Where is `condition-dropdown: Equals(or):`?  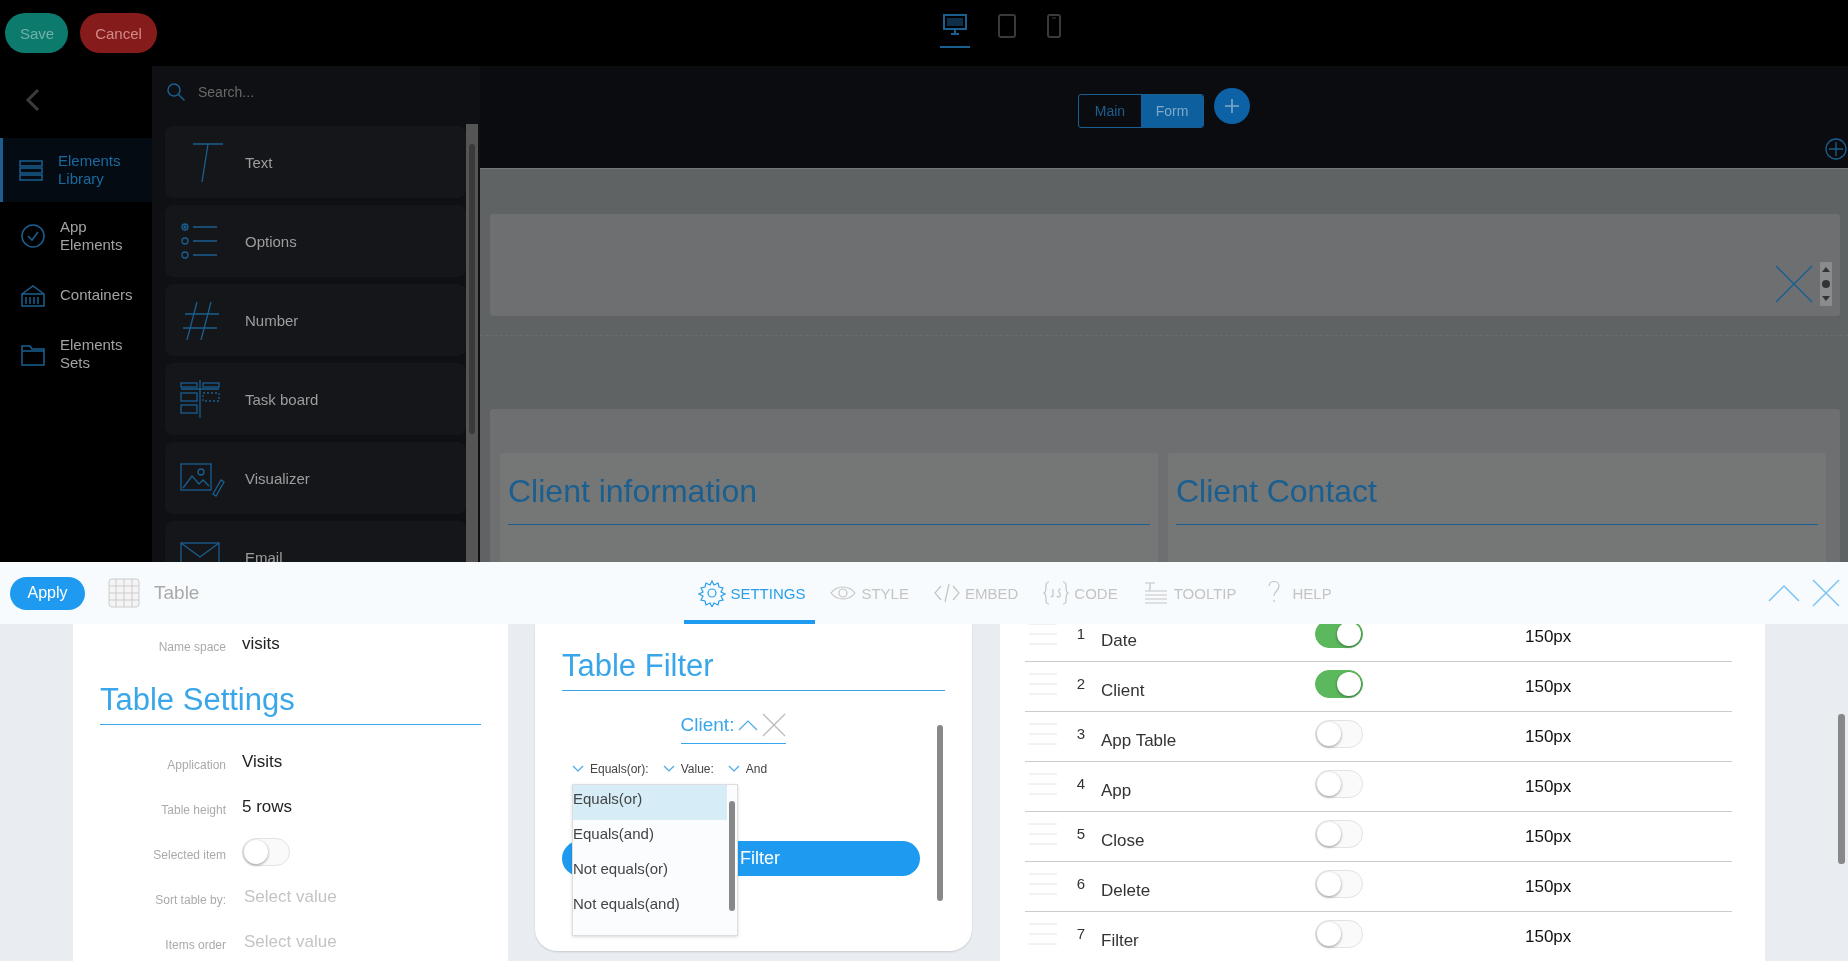
condition-dropdown: Equals(or): is located at coordinates (610, 769).